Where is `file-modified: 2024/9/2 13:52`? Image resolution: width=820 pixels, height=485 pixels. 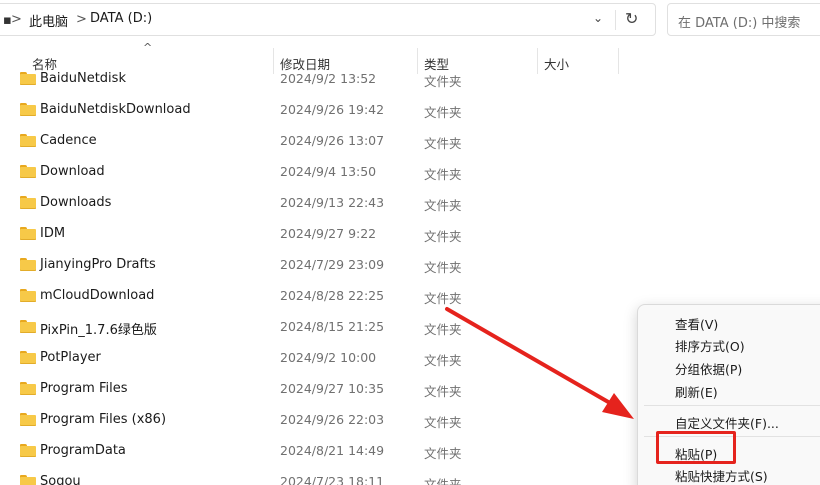
file-modified: 2024/9/2 13:52 is located at coordinates (328, 78).